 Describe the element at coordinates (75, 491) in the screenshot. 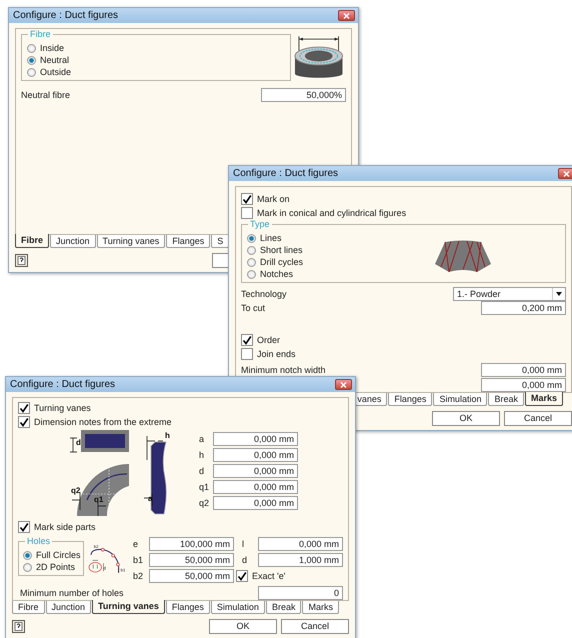

I see `dimension-label: q2` at that location.